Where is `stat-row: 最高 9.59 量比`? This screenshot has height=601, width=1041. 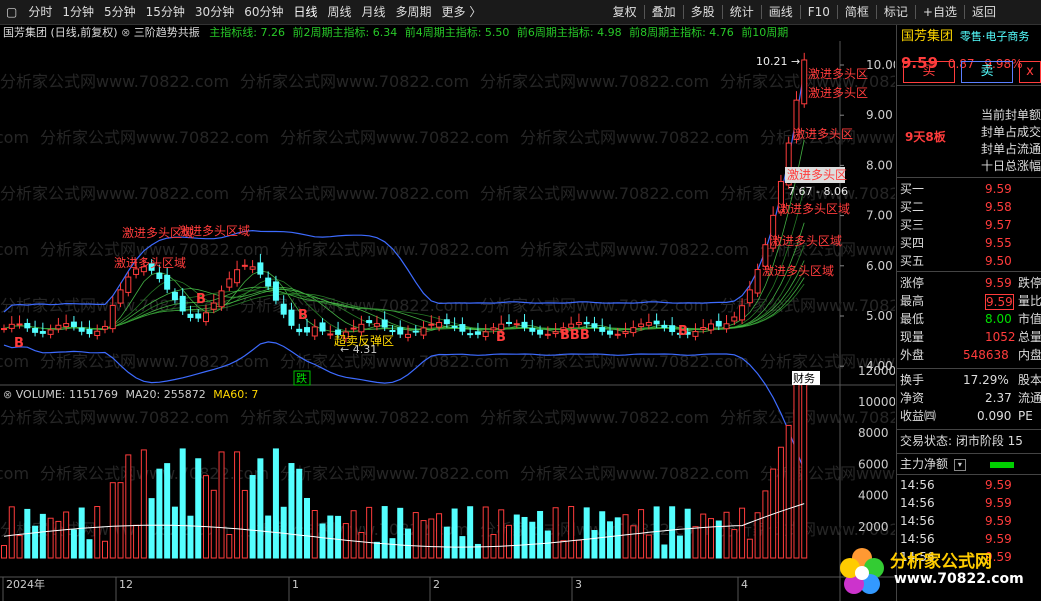
stat-row: 最高 9.59 量比 is located at coordinates (969, 301).